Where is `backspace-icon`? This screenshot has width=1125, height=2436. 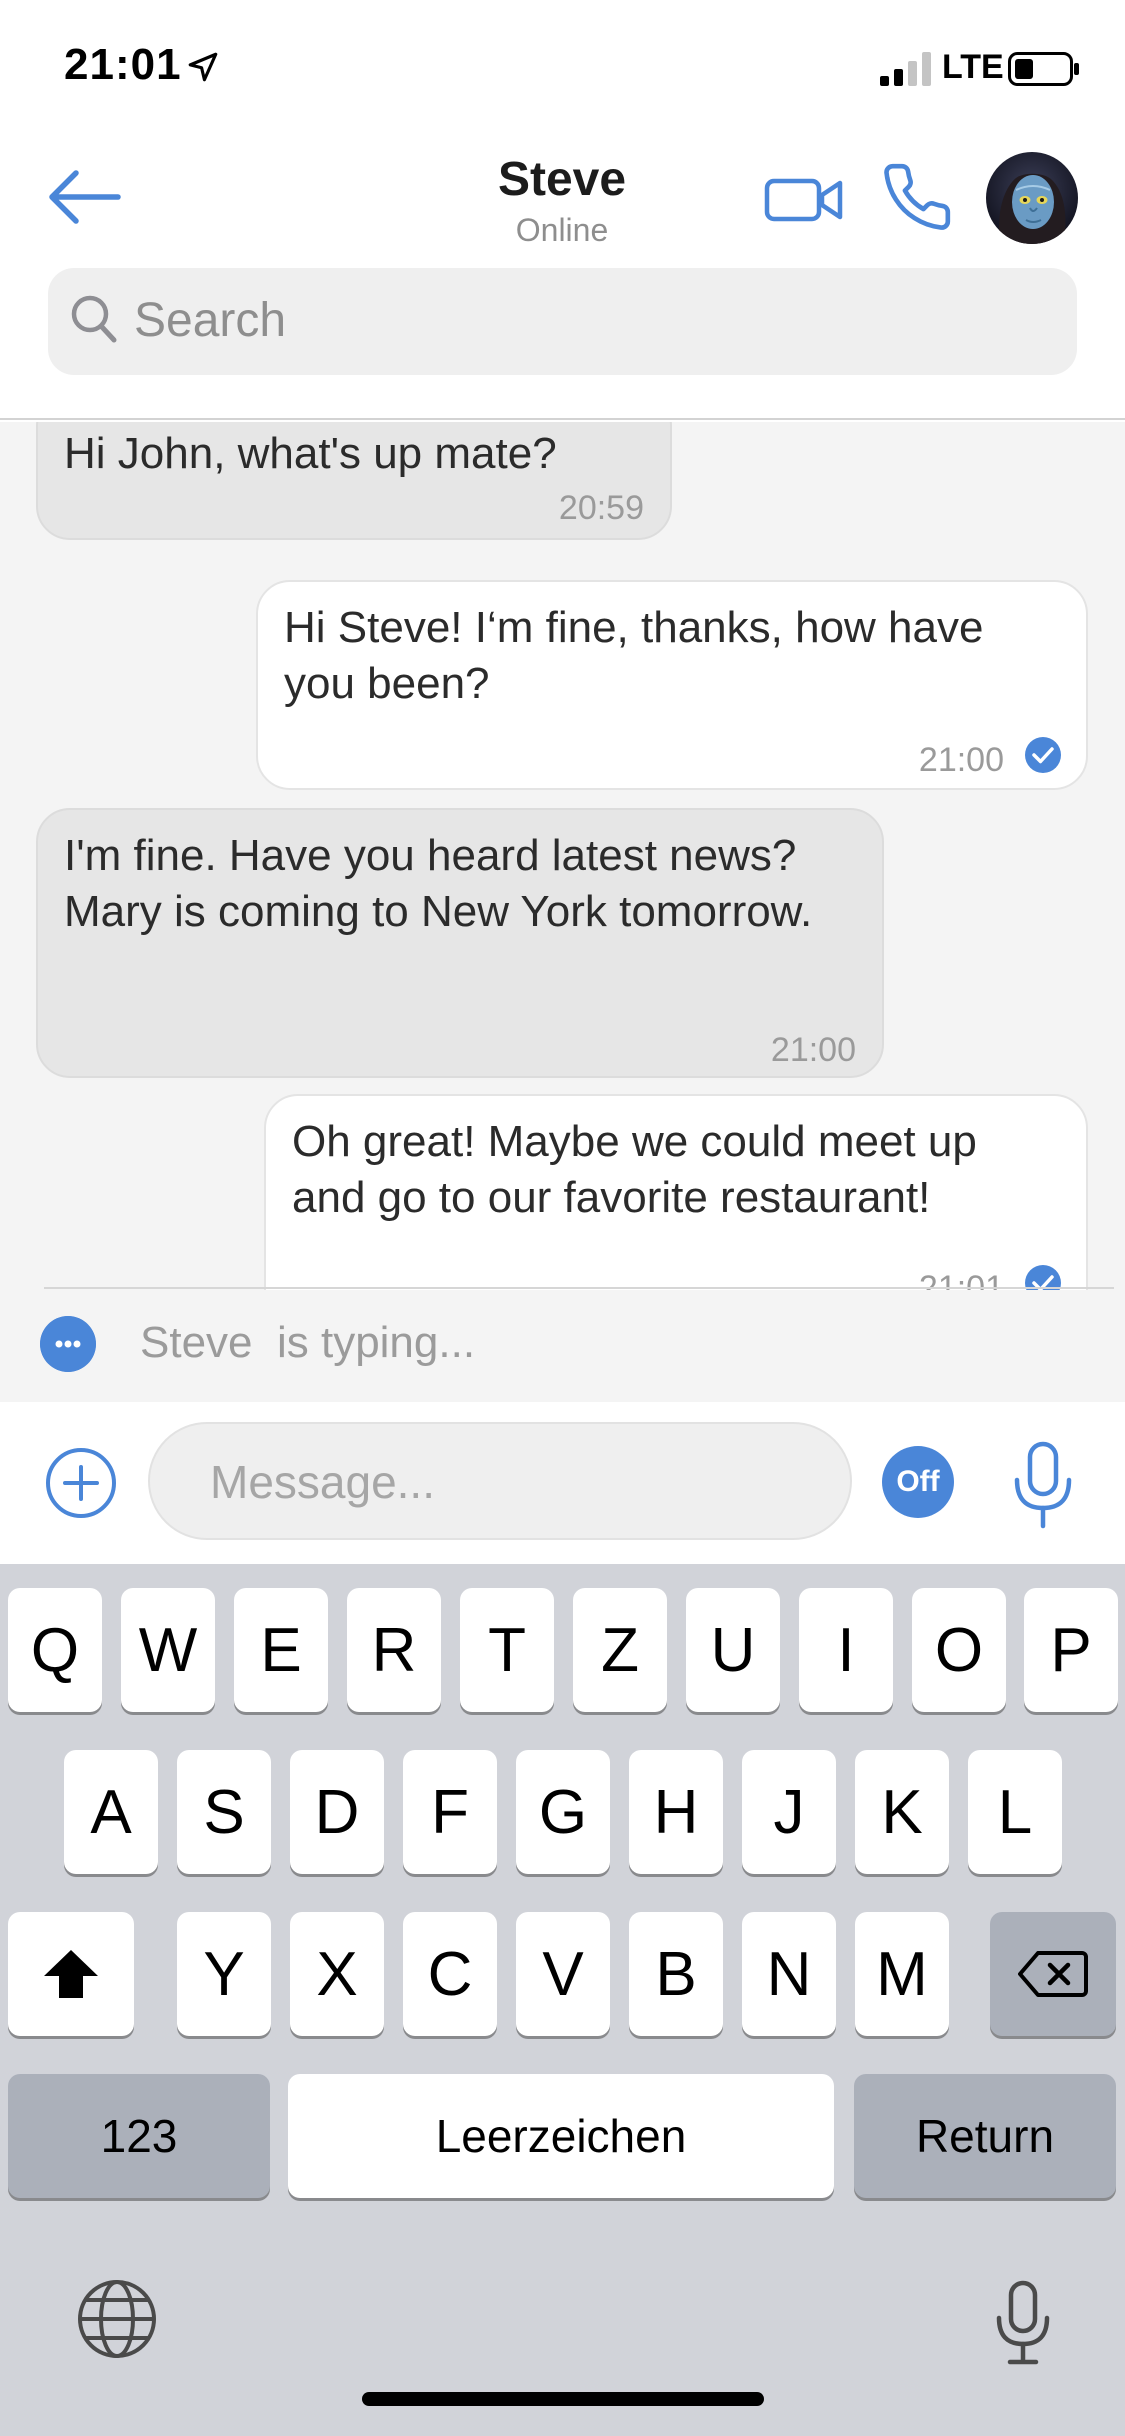
backspace-icon is located at coordinates (1053, 1974).